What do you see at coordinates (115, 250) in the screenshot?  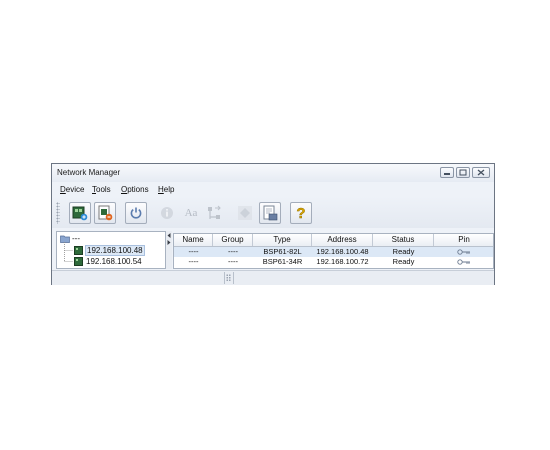 I see `tree-item-device-1: 192.168.100.48` at bounding box center [115, 250].